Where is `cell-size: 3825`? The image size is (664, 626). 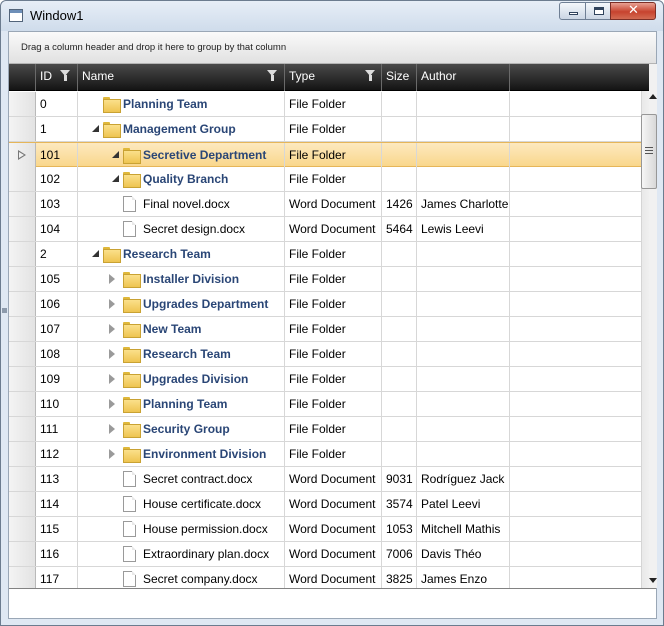 cell-size: 3825 is located at coordinates (399, 577).